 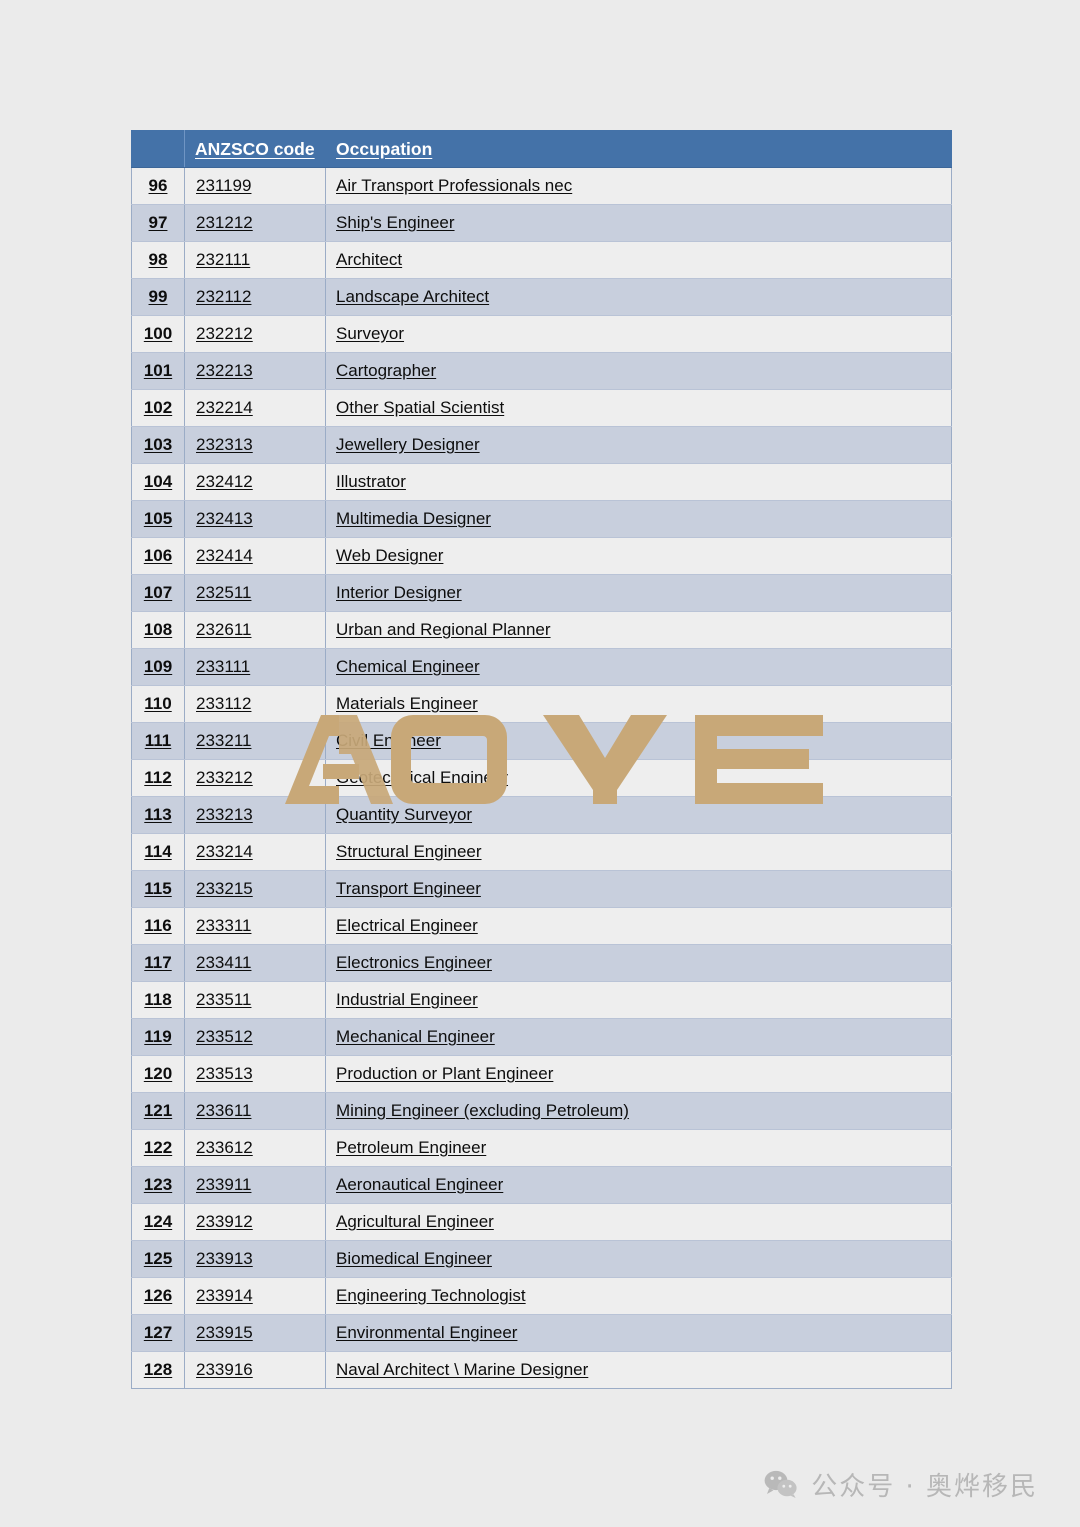 I want to click on occupation-value: Naval Architect \ Marine Designer, so click(x=462, y=1369).